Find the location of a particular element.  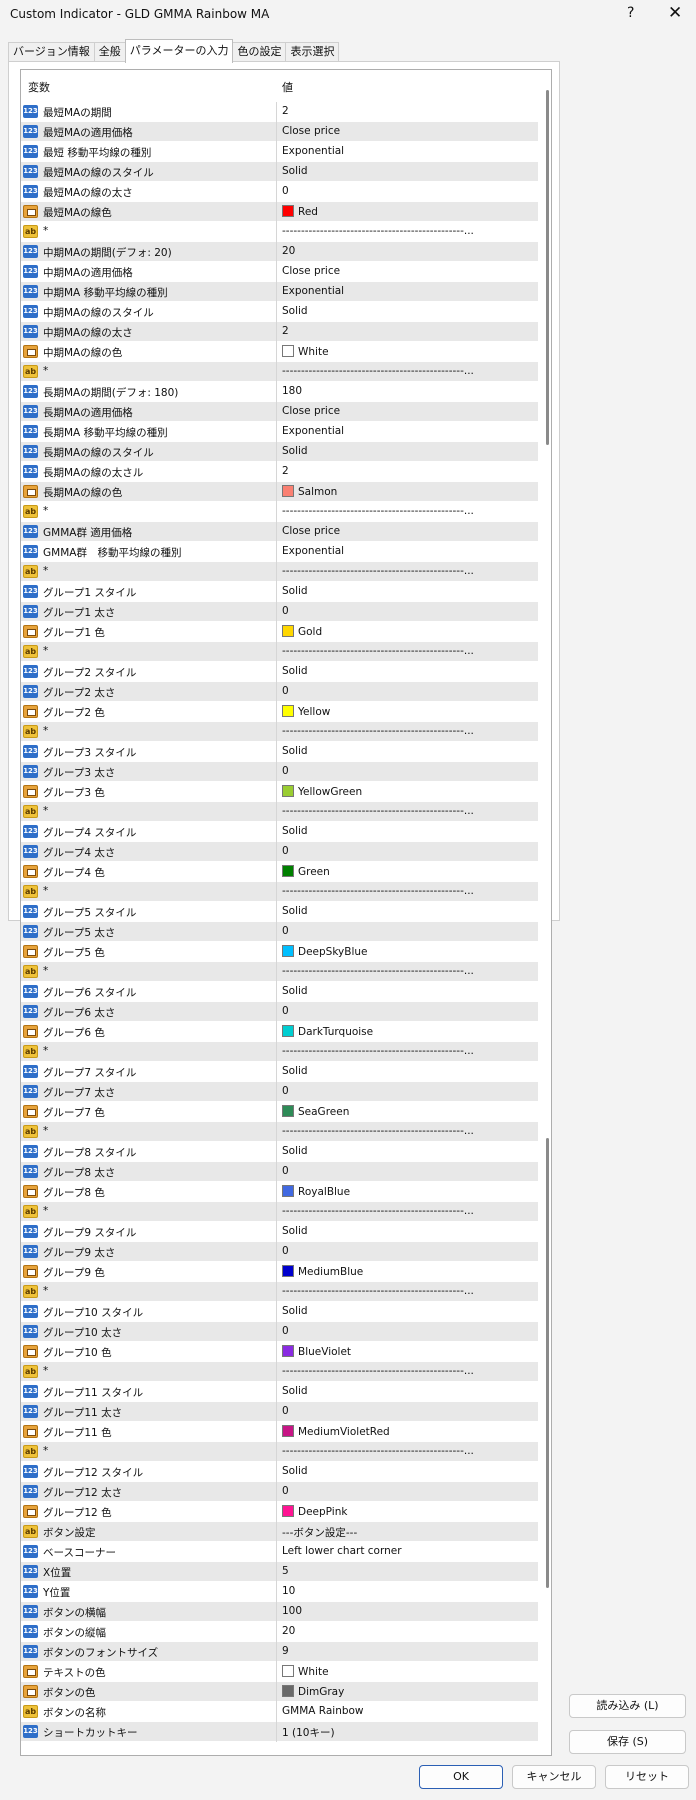

parameter-row: 123 最短MAの線の太さ 0 is located at coordinates (279, 192).